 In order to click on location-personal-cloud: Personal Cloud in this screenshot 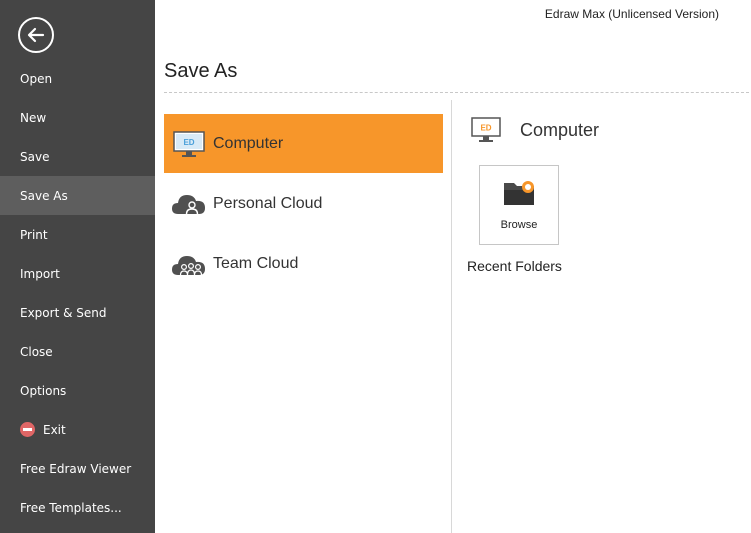, I will do `click(303, 203)`.